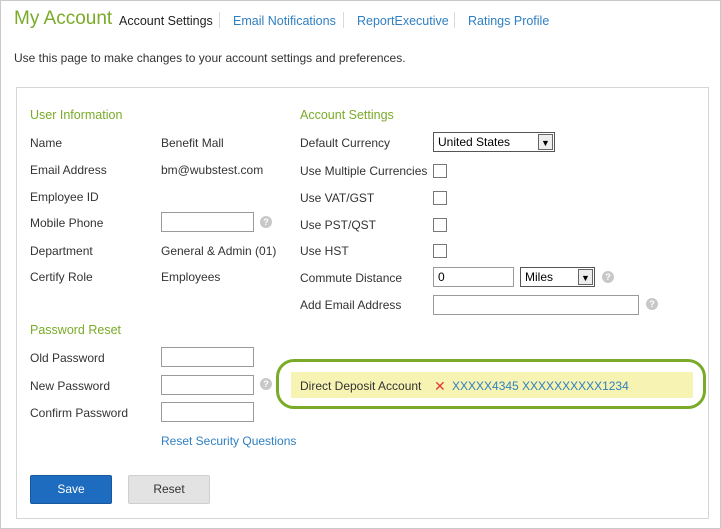  What do you see at coordinates (440, 386) in the screenshot?
I see `close-icon: ✕` at bounding box center [440, 386].